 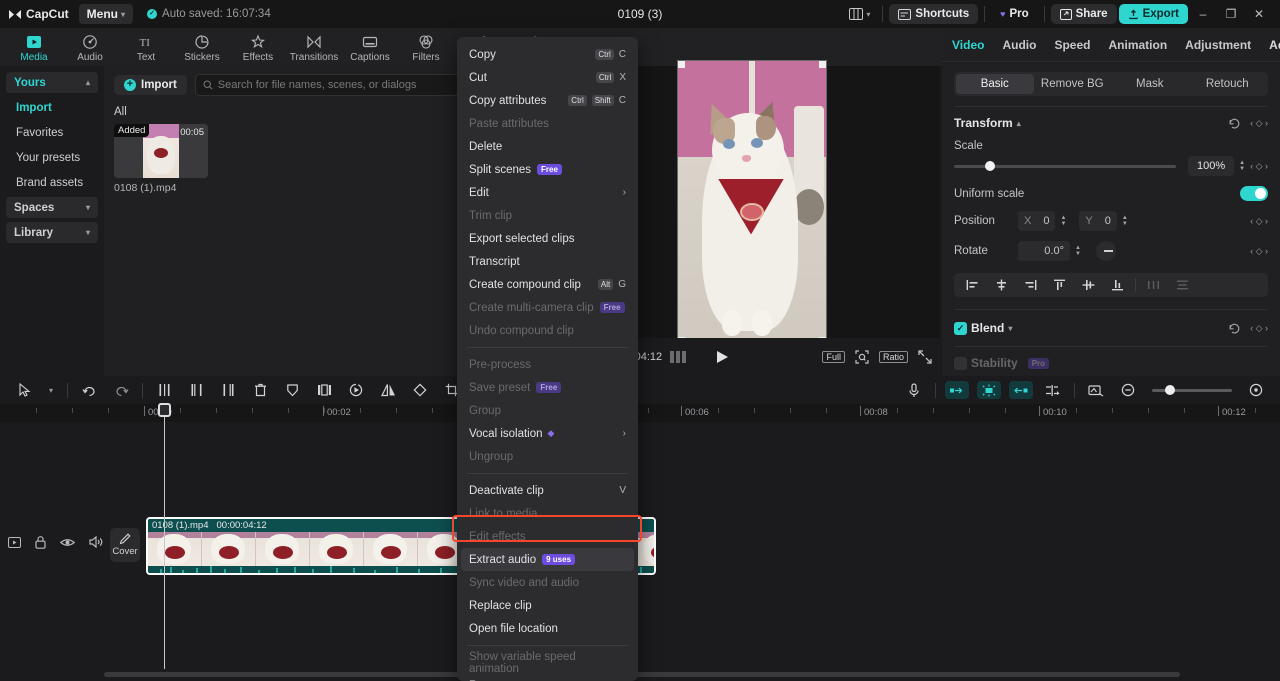 What do you see at coordinates (1169, 389) in the screenshot?
I see `zoom-slider-knob` at bounding box center [1169, 389].